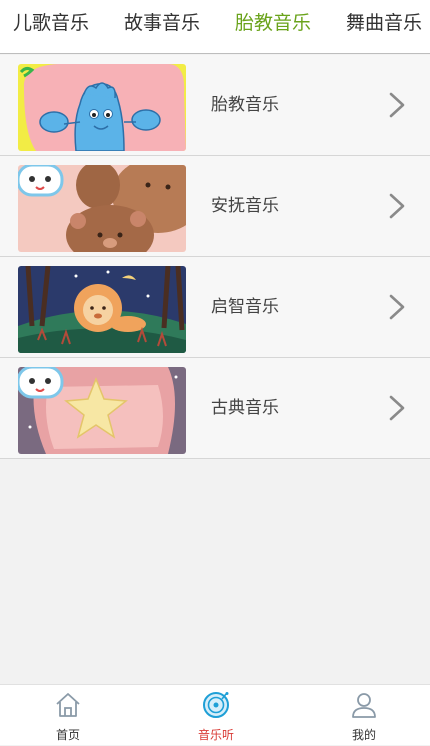 This screenshot has height=746, width=430. I want to click on list-item-label: 启智音乐, so click(245, 307).